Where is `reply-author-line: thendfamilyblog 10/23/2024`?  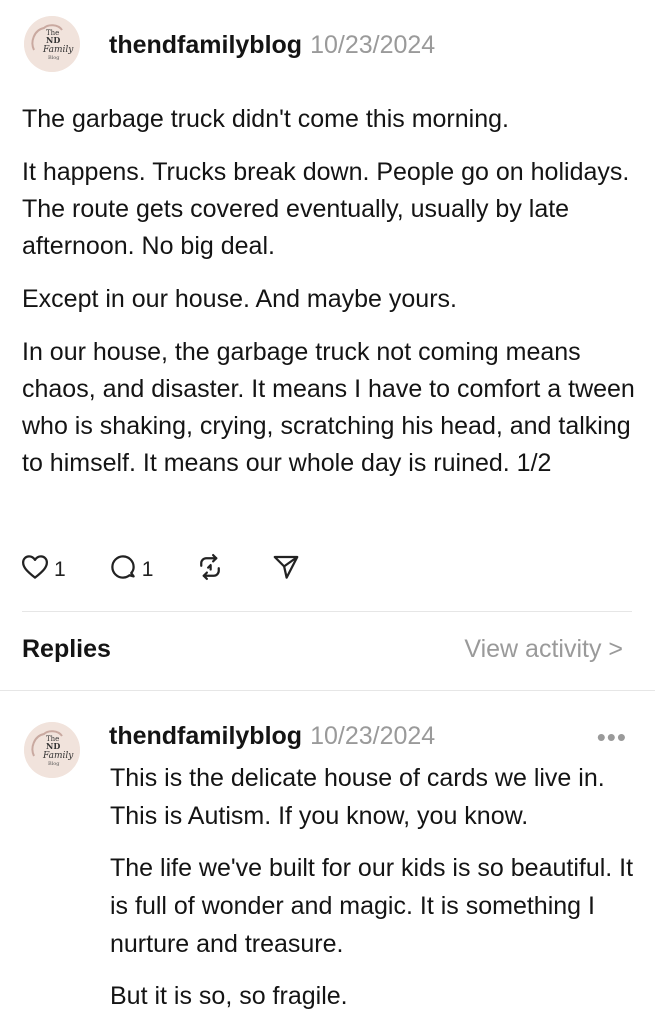
reply-author-line: thendfamilyblog 10/23/2024 is located at coordinates (272, 736).